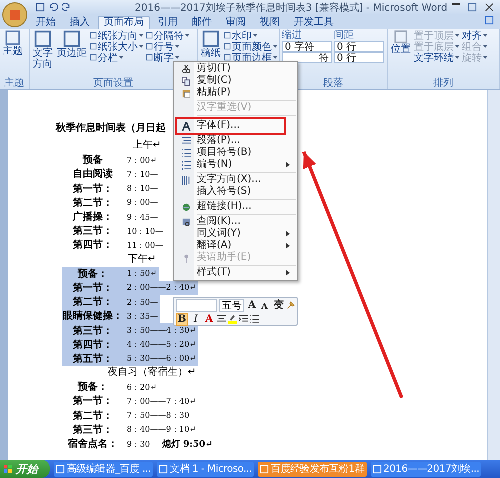 The height and width of the screenshot is (478, 500). What do you see at coordinates (235, 234) in the screenshot?
I see `menu-item: 同义词(Y)` at bounding box center [235, 234].